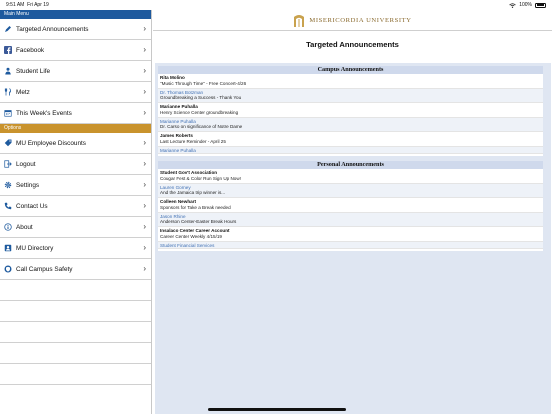 The image size is (552, 414). I want to click on announcement-item: Marianne Puhalla, so click(350, 150).